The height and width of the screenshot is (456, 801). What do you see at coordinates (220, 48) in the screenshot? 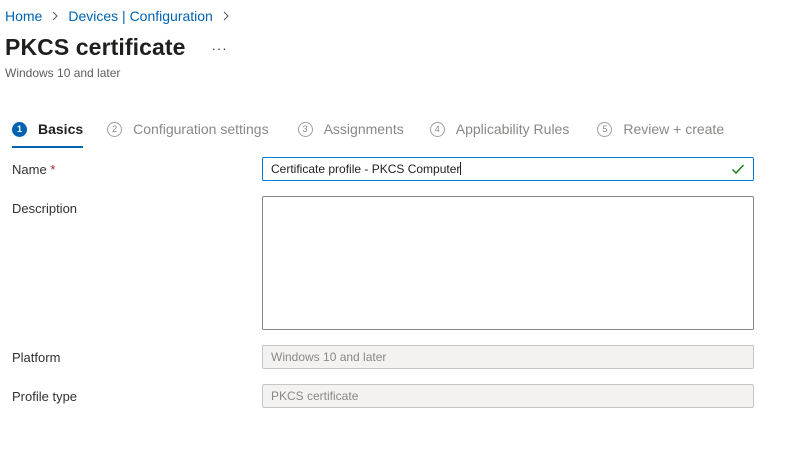
I see `more-options-button: ···` at bounding box center [220, 48].